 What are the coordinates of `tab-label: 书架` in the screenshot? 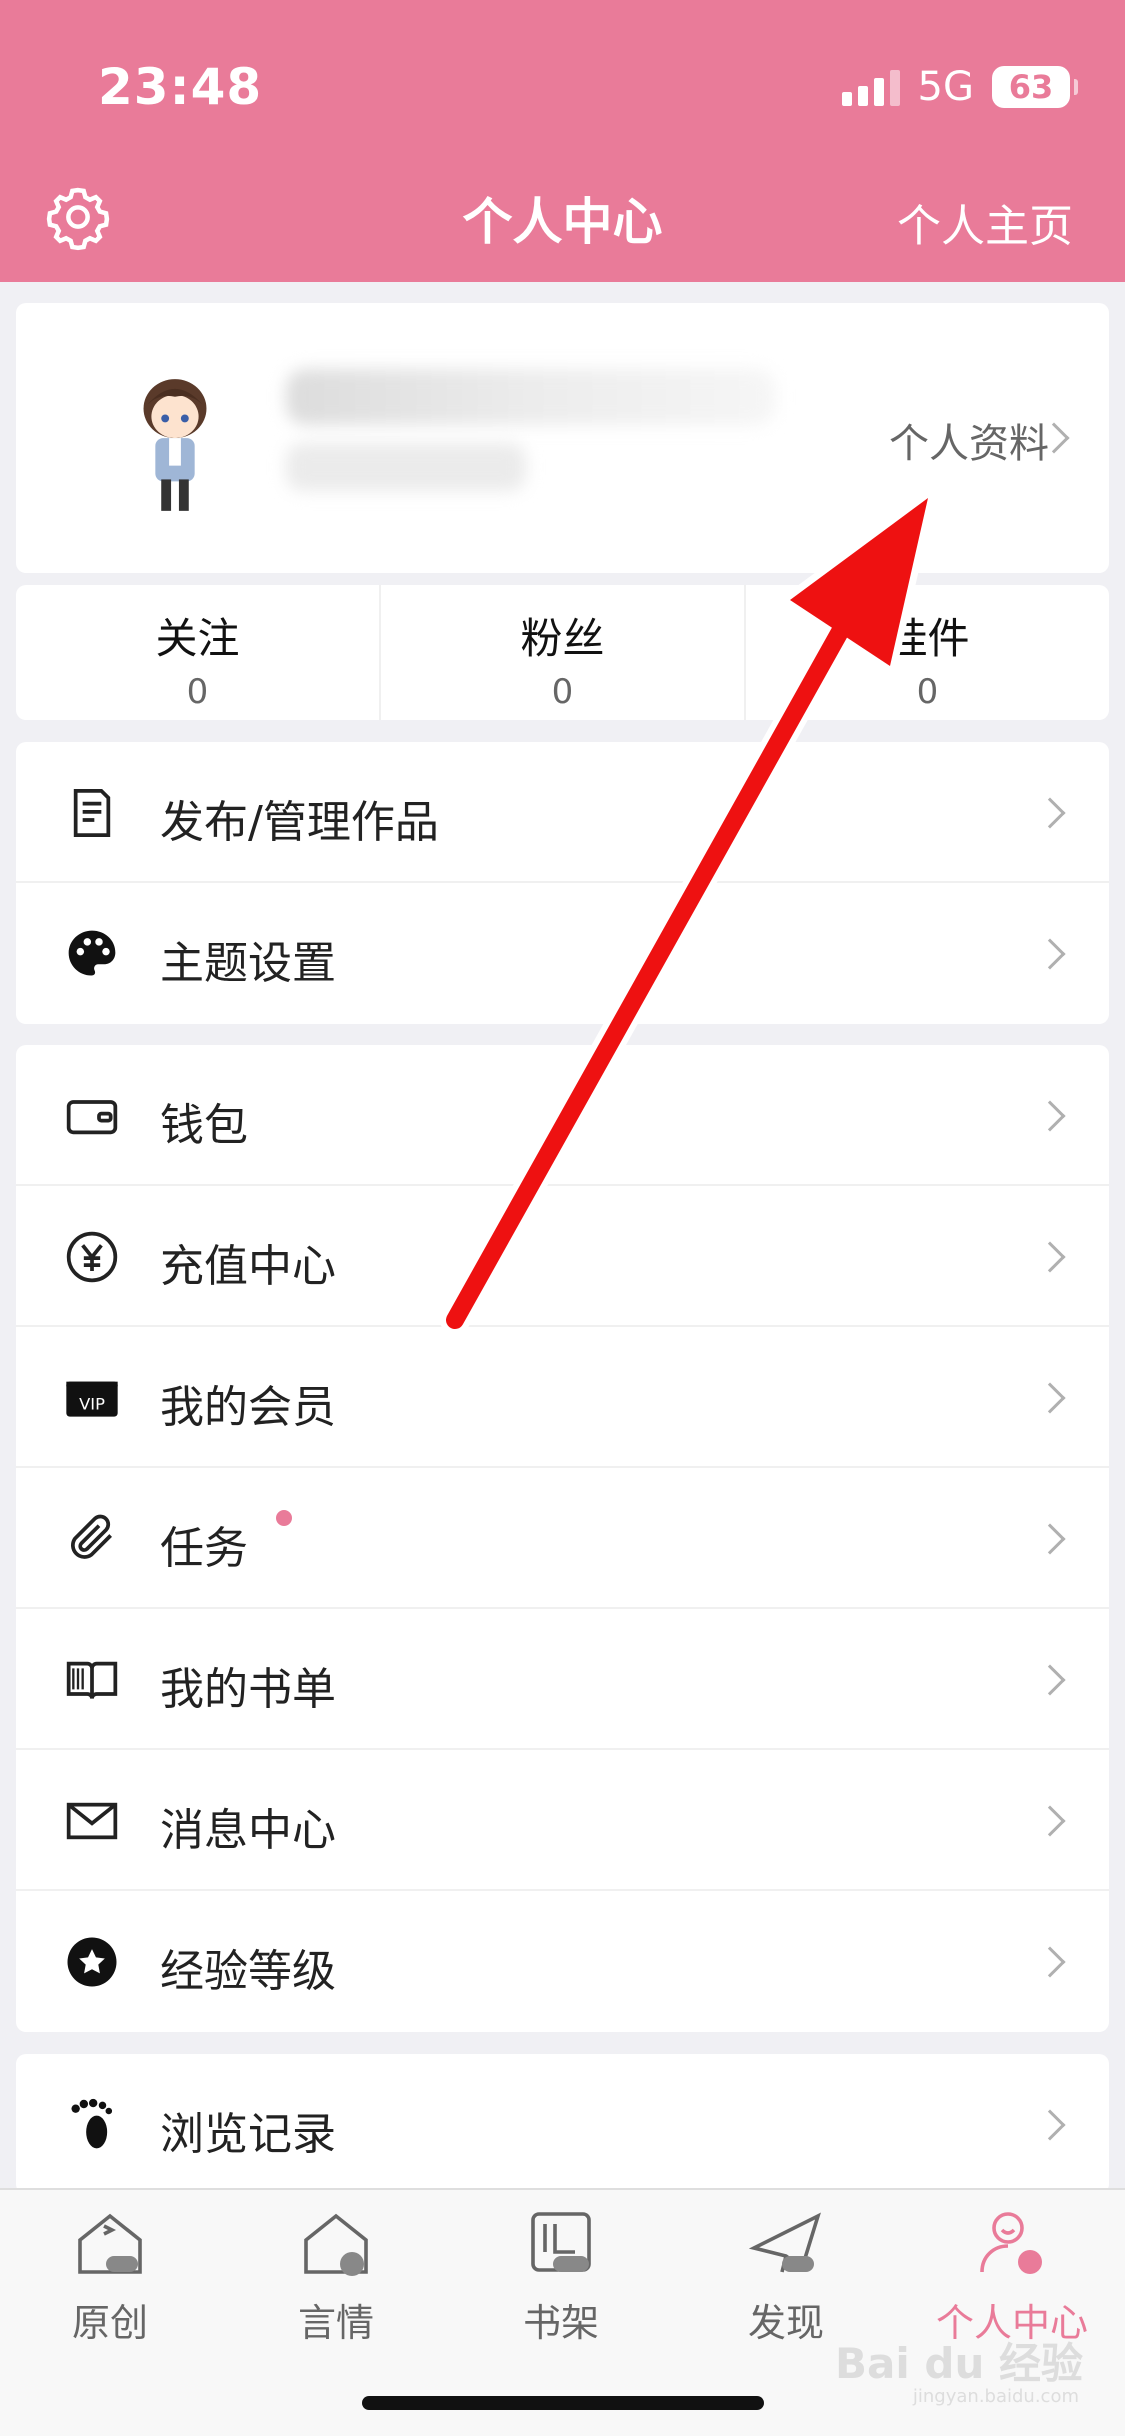 It's located at (560, 2323).